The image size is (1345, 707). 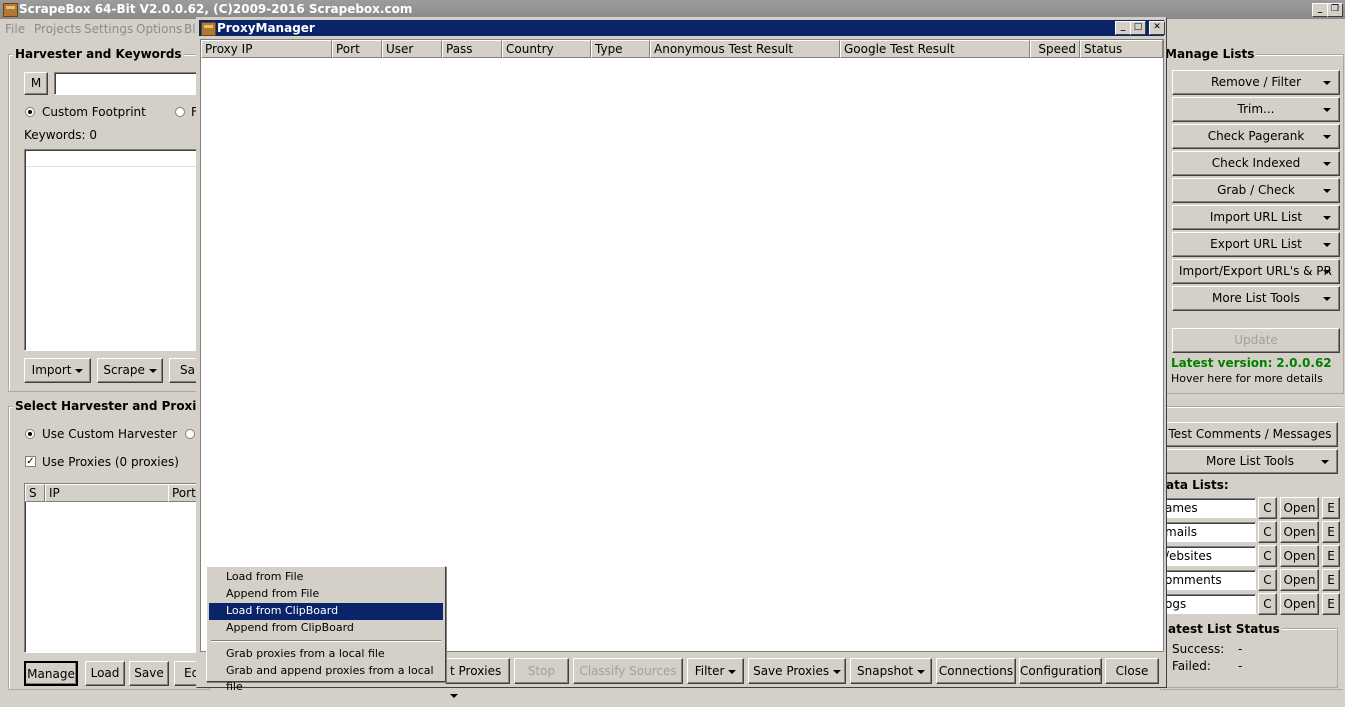 What do you see at coordinates (129, 83) in the screenshot?
I see `footprint-input` at bounding box center [129, 83].